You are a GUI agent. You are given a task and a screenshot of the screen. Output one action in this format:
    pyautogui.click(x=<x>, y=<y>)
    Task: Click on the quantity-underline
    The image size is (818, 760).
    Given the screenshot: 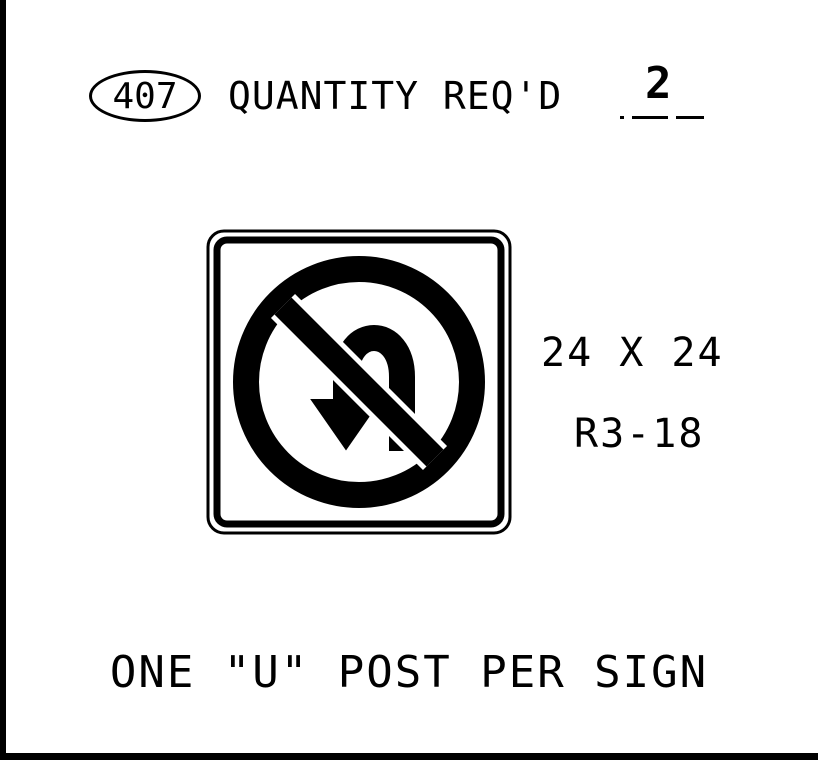 What is the action you would take?
    pyautogui.click(x=650, y=117)
    